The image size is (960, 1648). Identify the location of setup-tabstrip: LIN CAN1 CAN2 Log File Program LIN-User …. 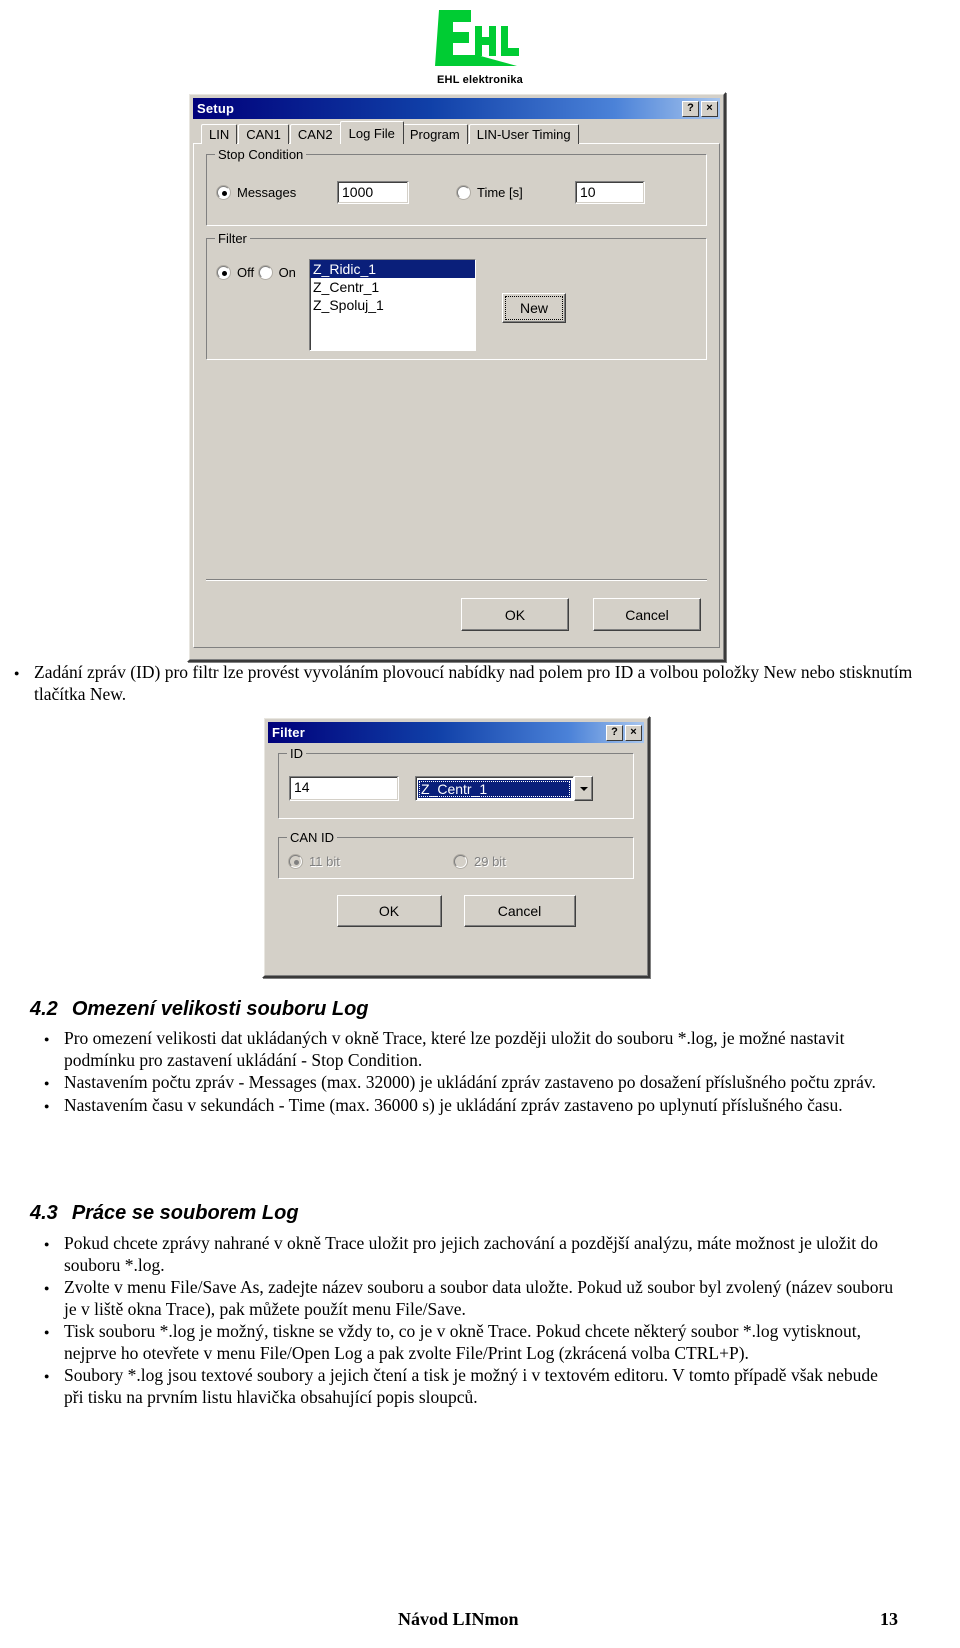
(456, 132).